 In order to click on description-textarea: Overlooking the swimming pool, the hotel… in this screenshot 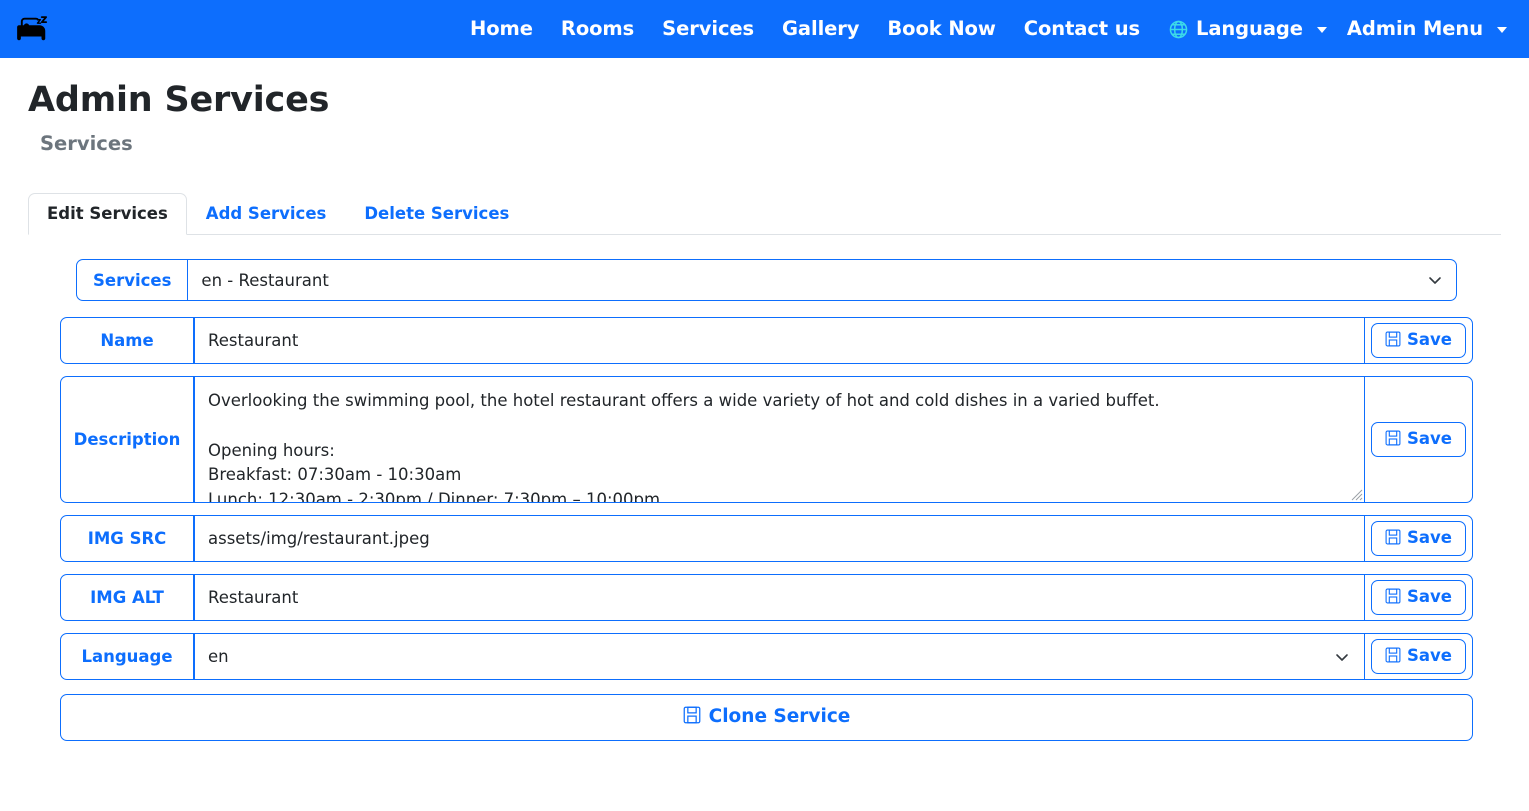, I will do `click(779, 439)`.